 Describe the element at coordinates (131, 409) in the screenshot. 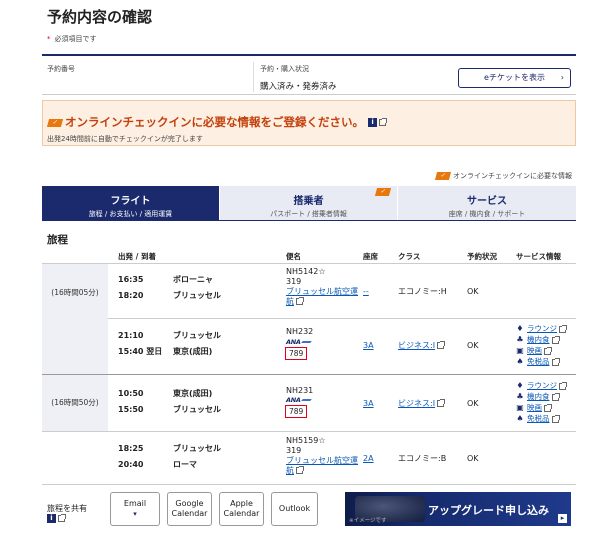

I see `arr-time: 15:50` at that location.